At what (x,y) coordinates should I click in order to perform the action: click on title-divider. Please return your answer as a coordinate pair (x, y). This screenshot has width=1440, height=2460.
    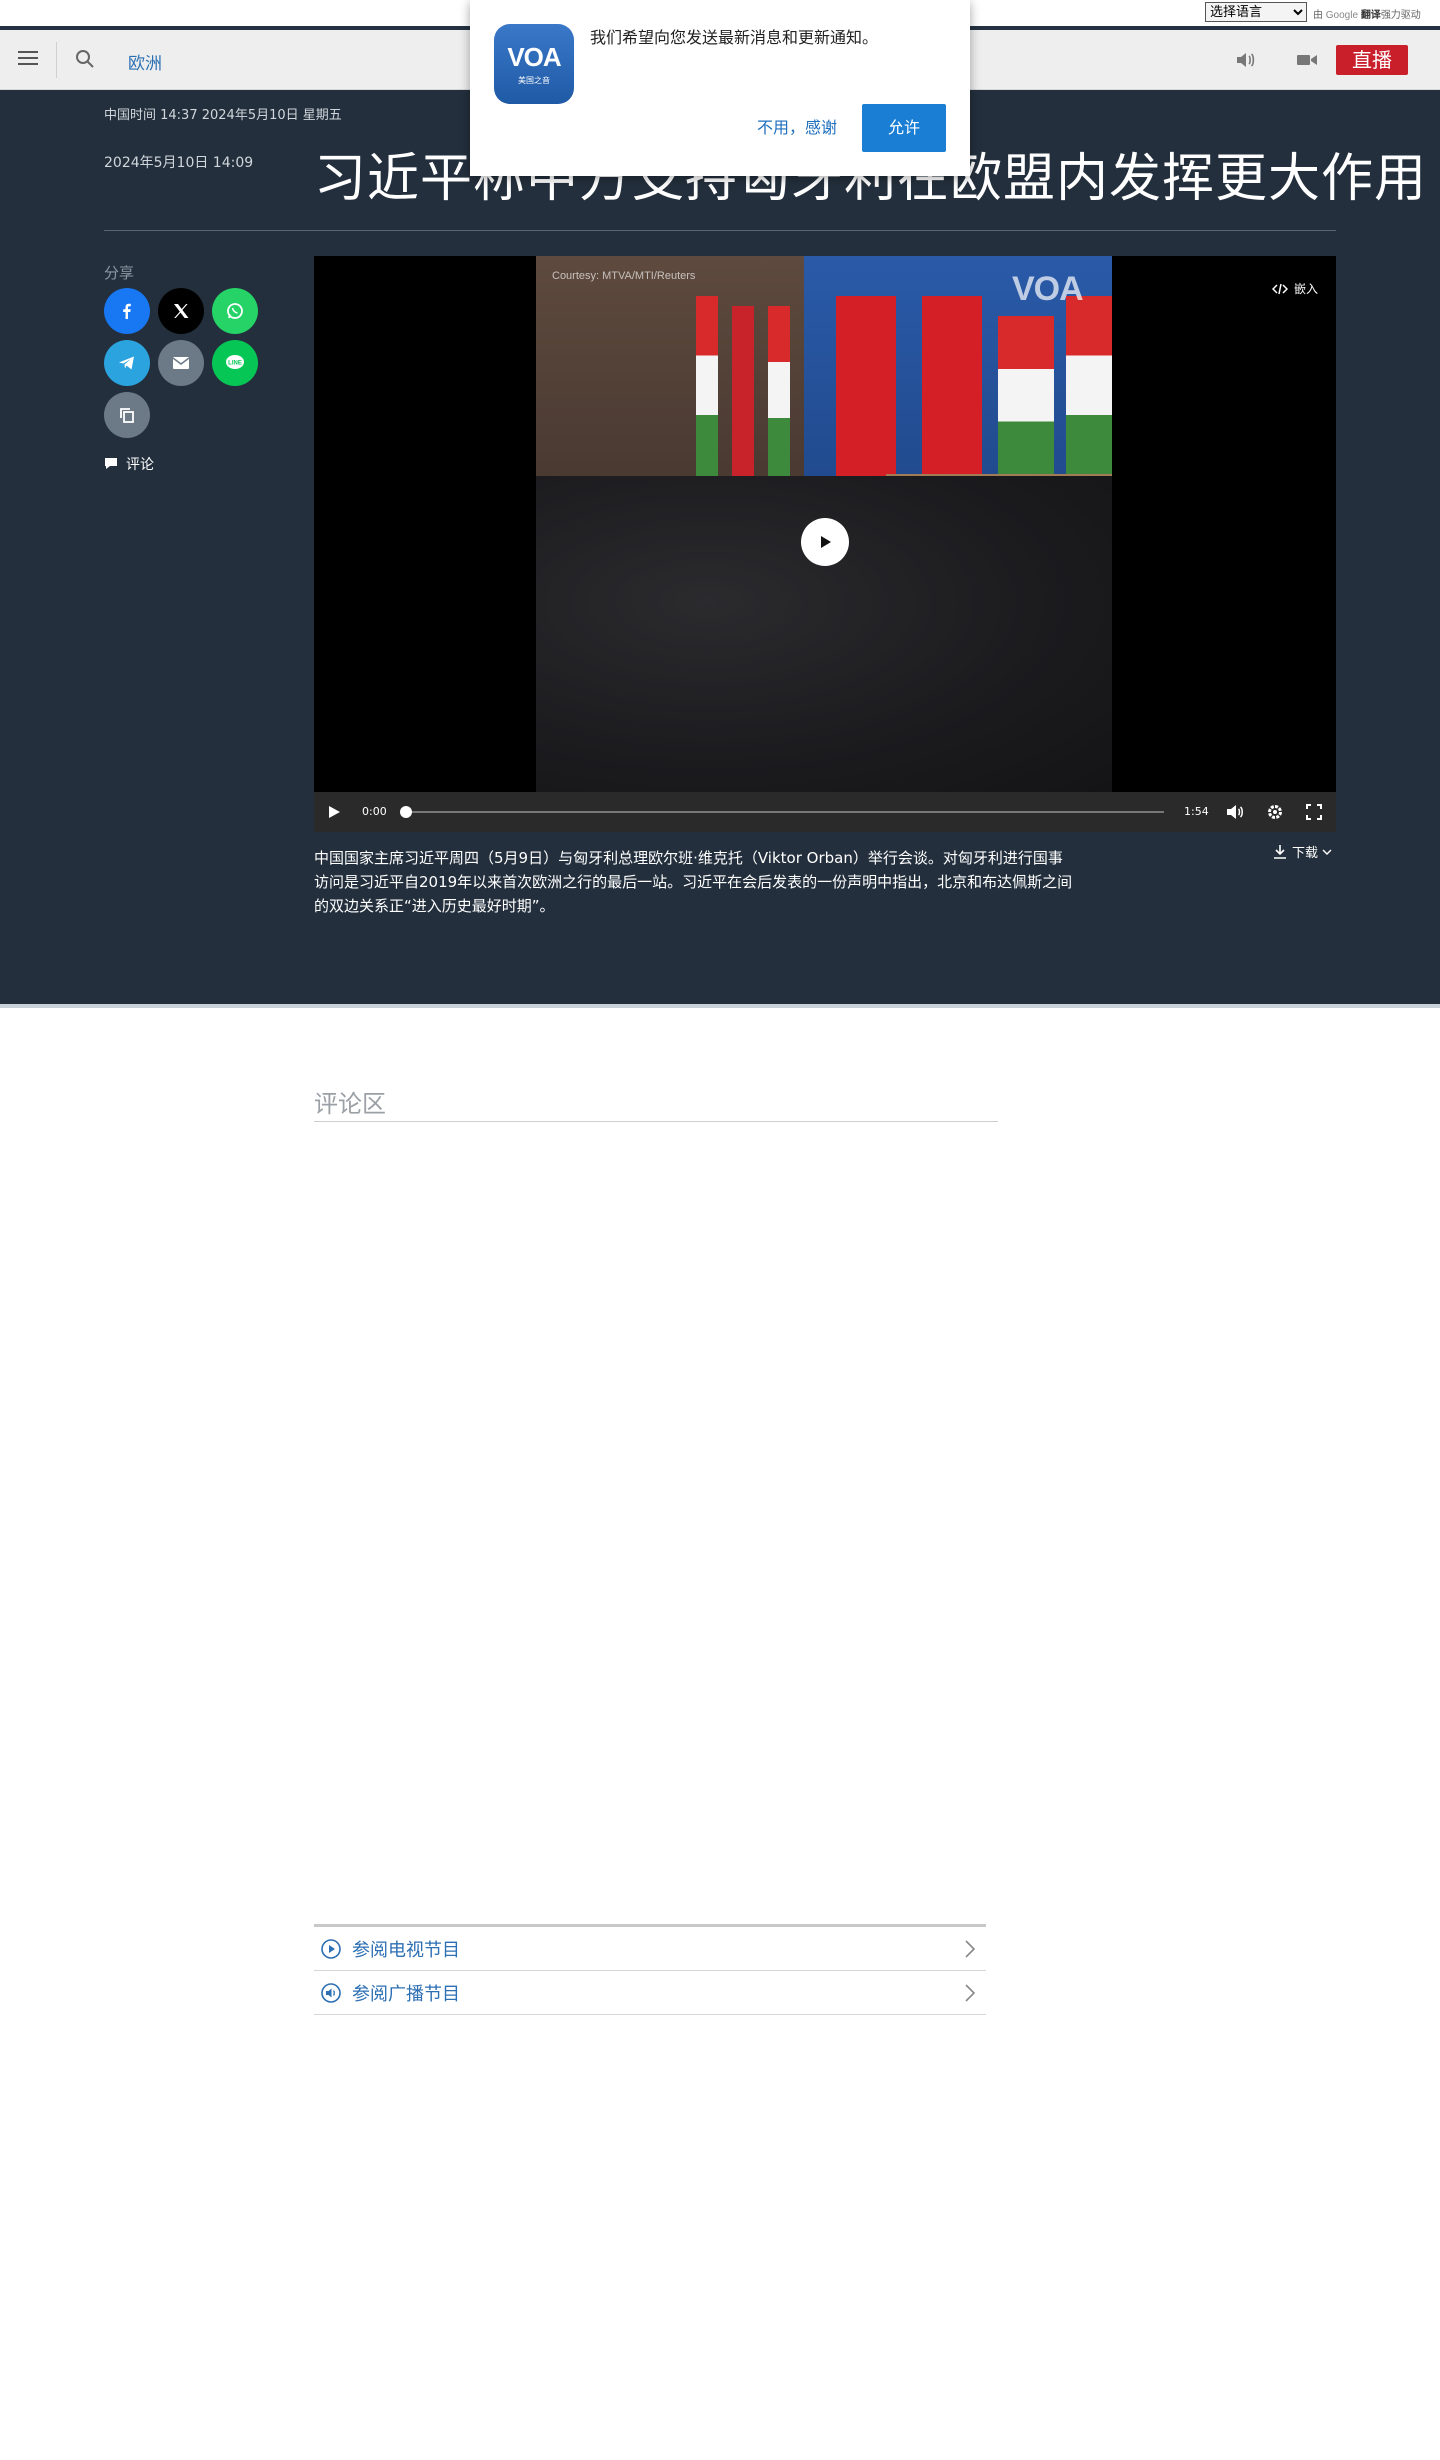
    Looking at the image, I should click on (720, 230).